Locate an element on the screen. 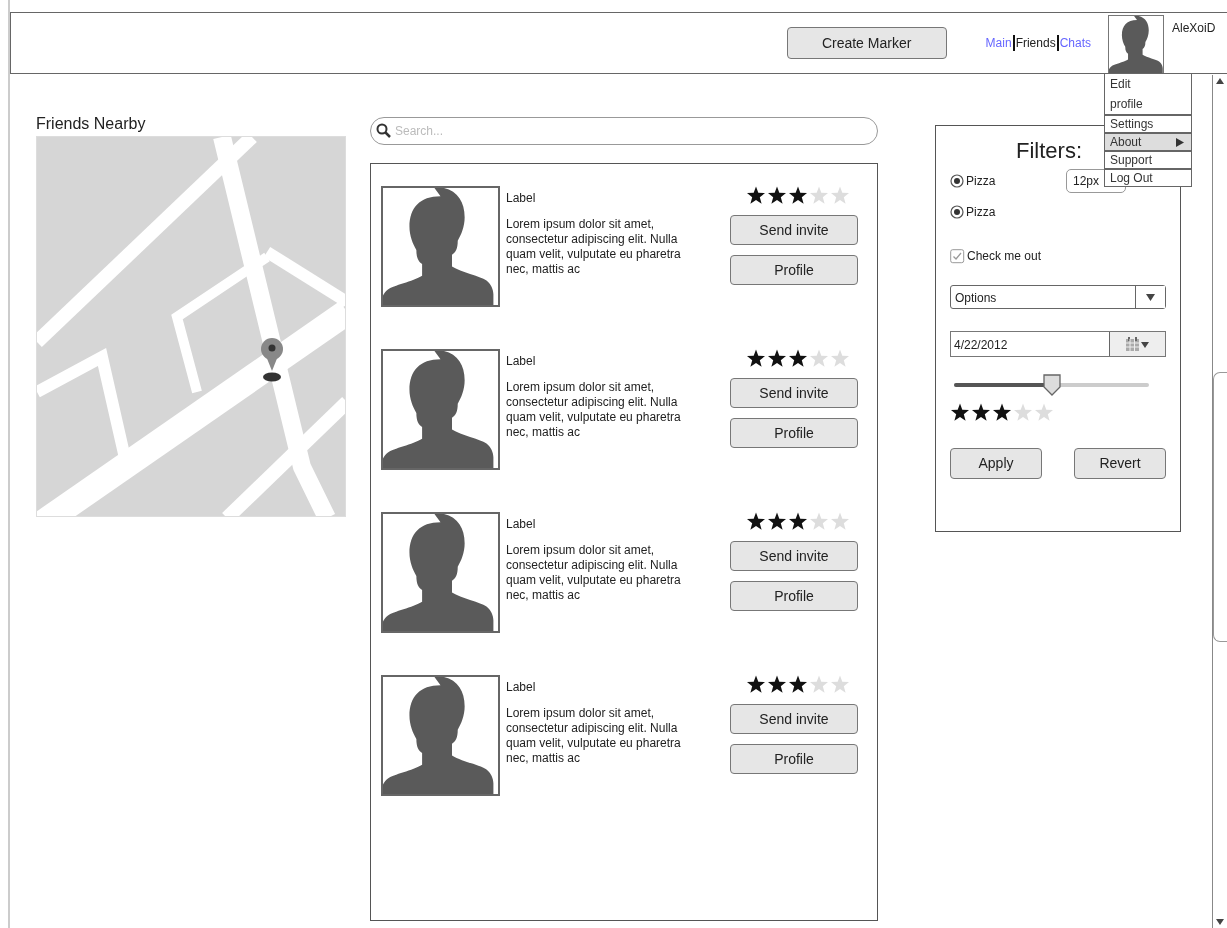  scrollbar is located at coordinates (1219, 501).